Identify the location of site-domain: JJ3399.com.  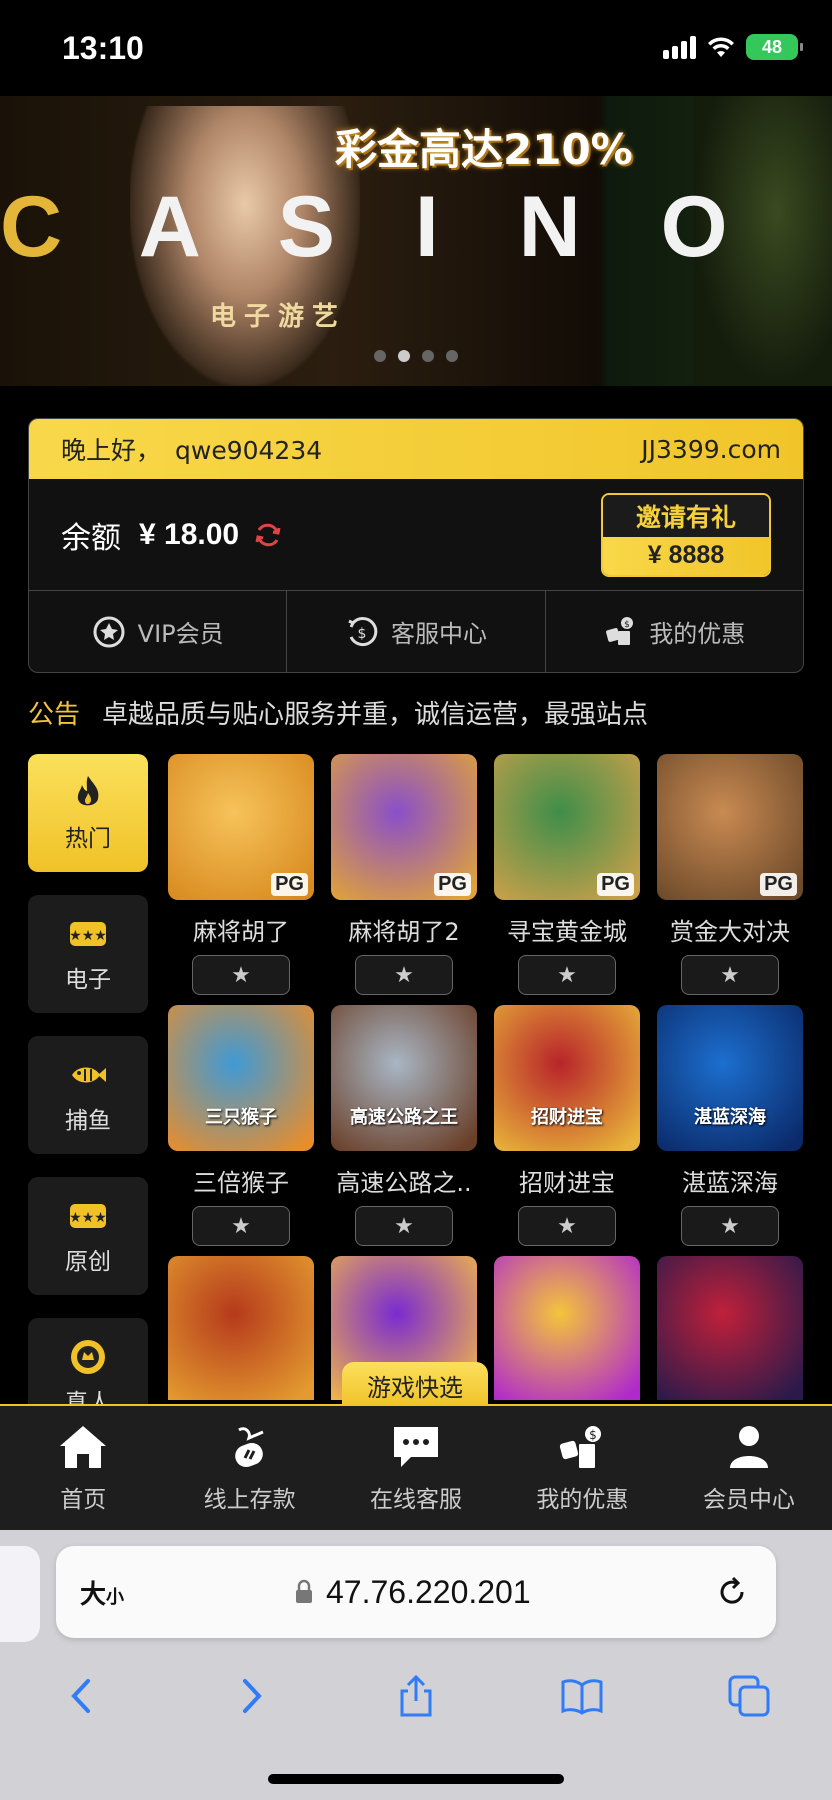
(711, 449).